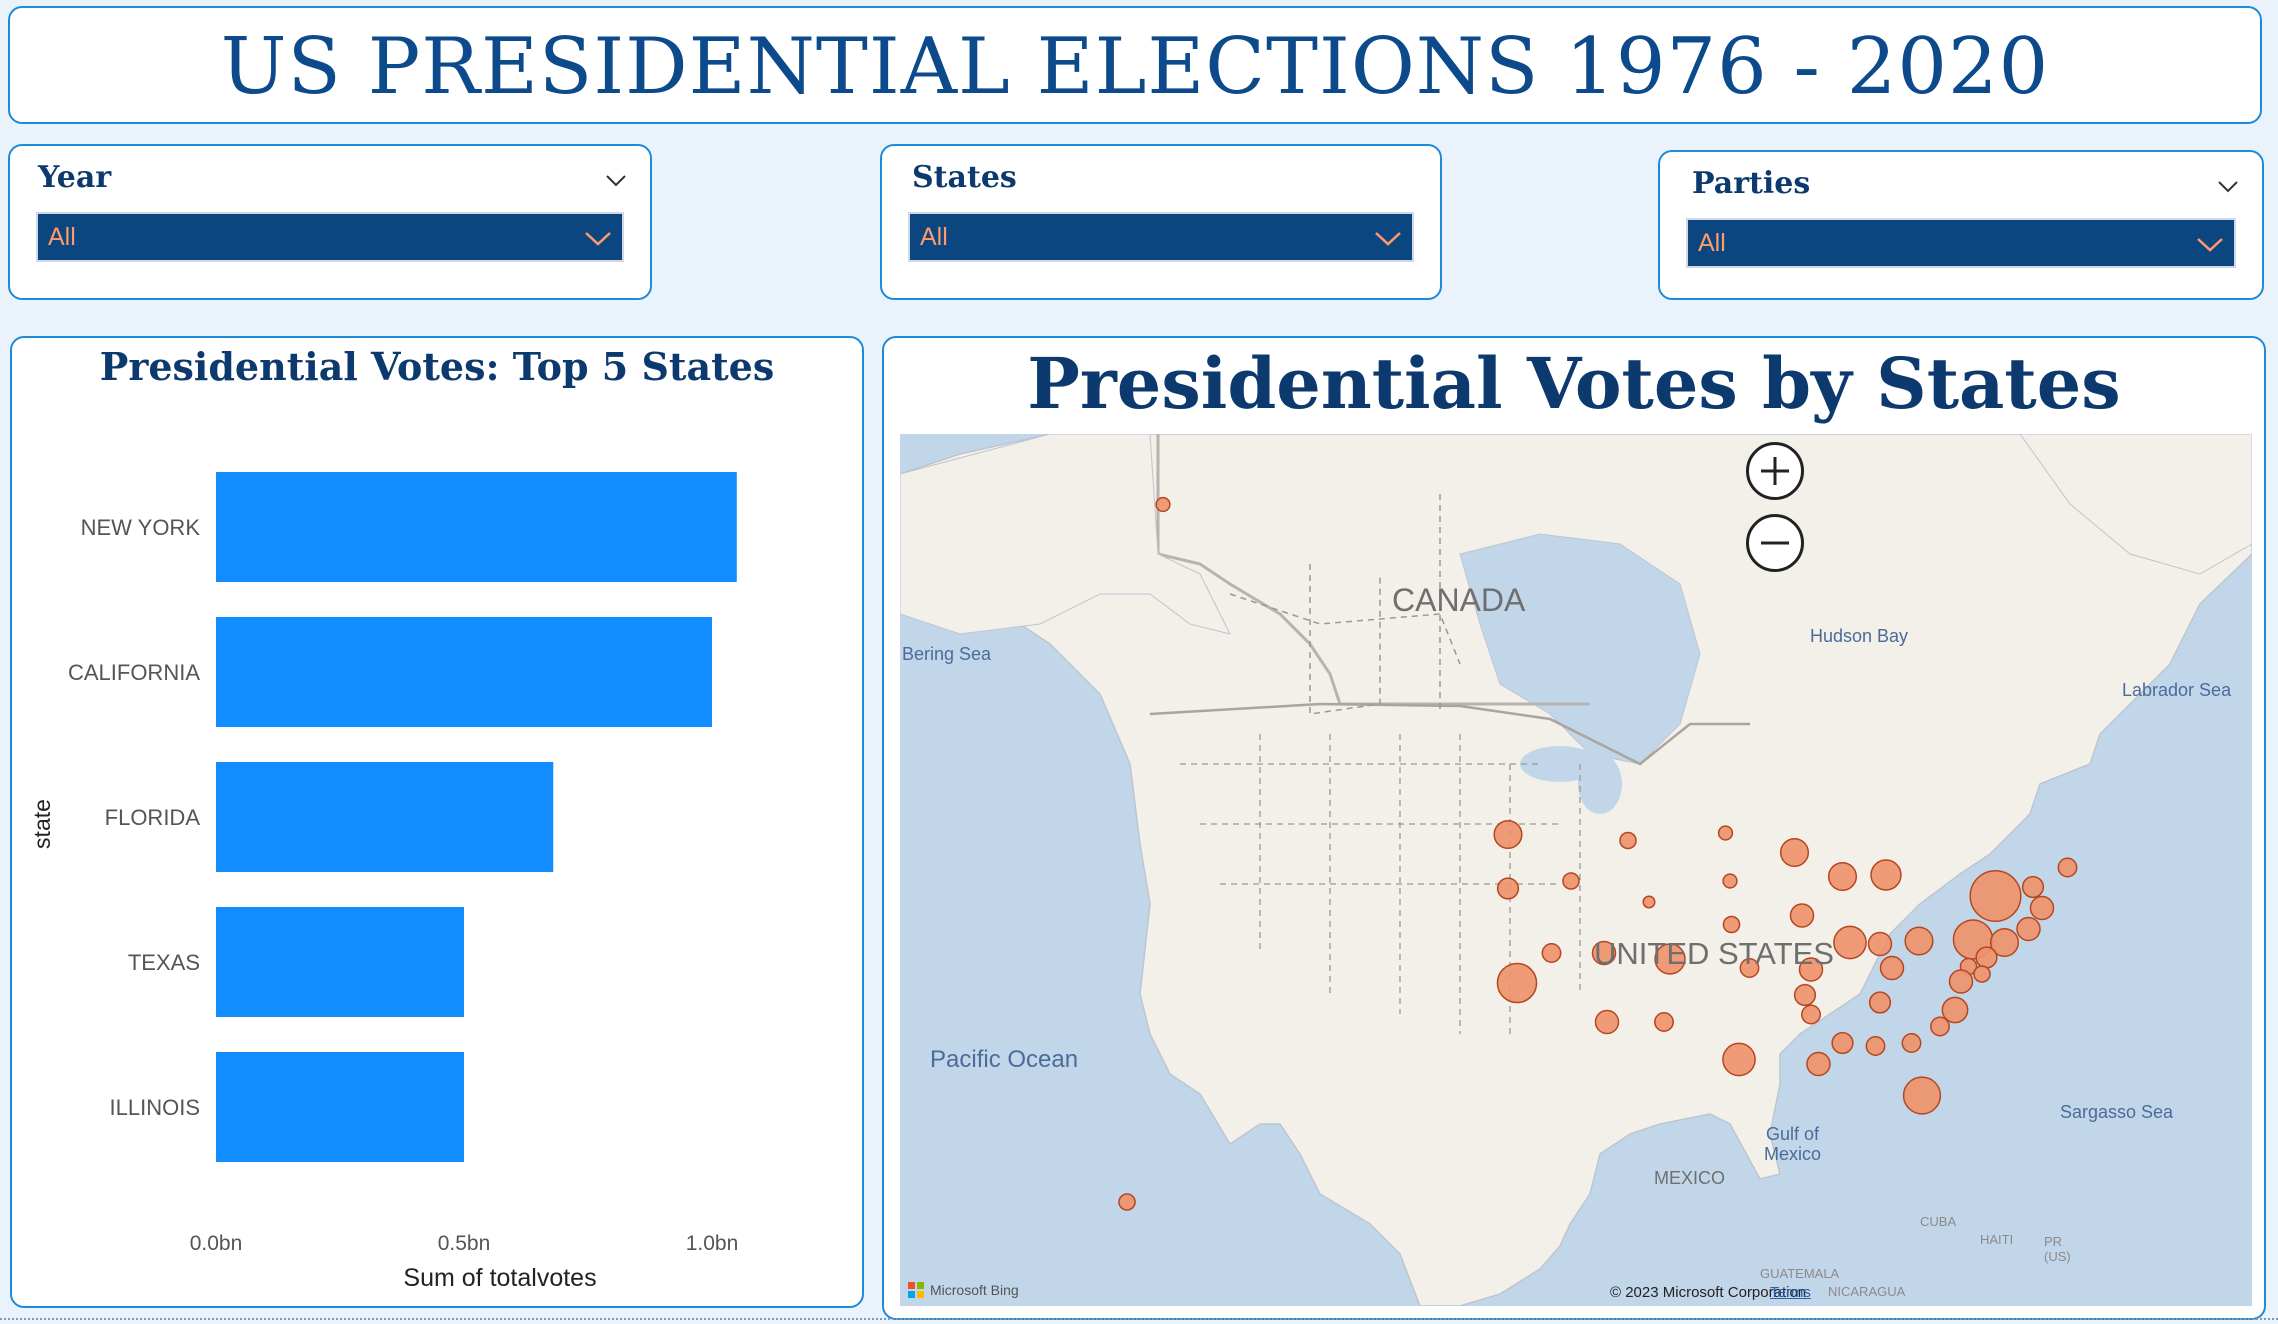 Image resolution: width=2278 pixels, height=1324 pixels. What do you see at coordinates (141, 527) in the screenshot?
I see `category-label: NEW YORK` at bounding box center [141, 527].